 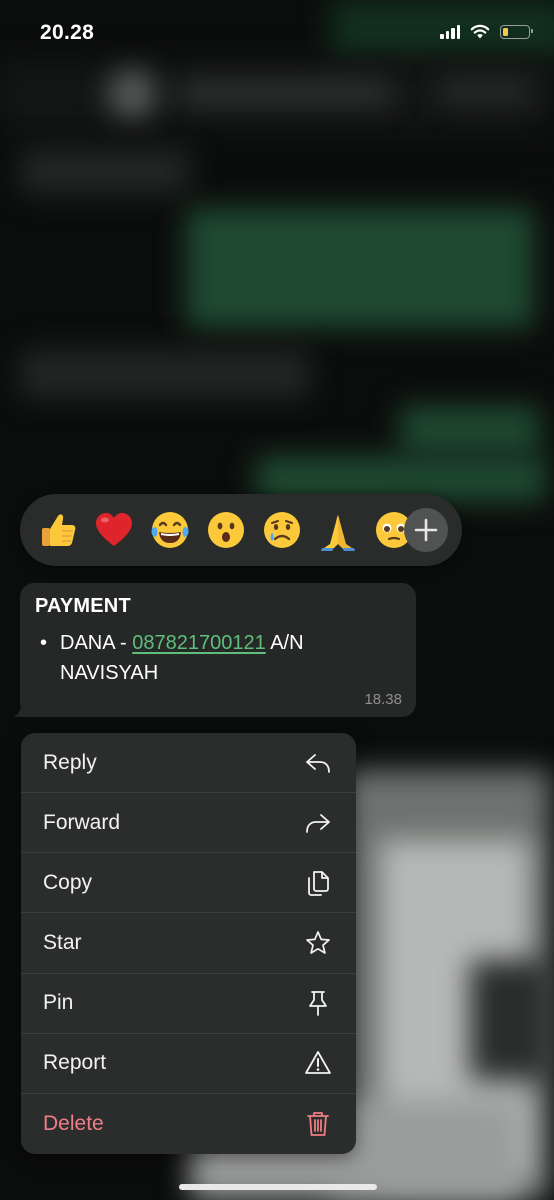 What do you see at coordinates (170, 530) in the screenshot?
I see `tears-of-joy-icon` at bounding box center [170, 530].